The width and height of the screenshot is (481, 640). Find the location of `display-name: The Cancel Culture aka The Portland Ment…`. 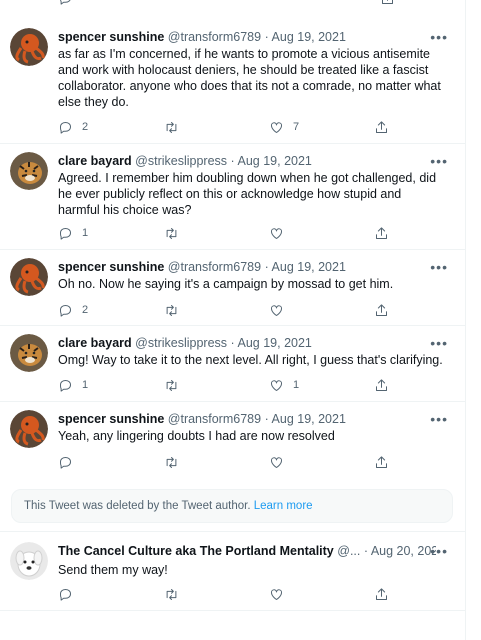

display-name: The Cancel Culture aka The Portland Ment… is located at coordinates (196, 551).